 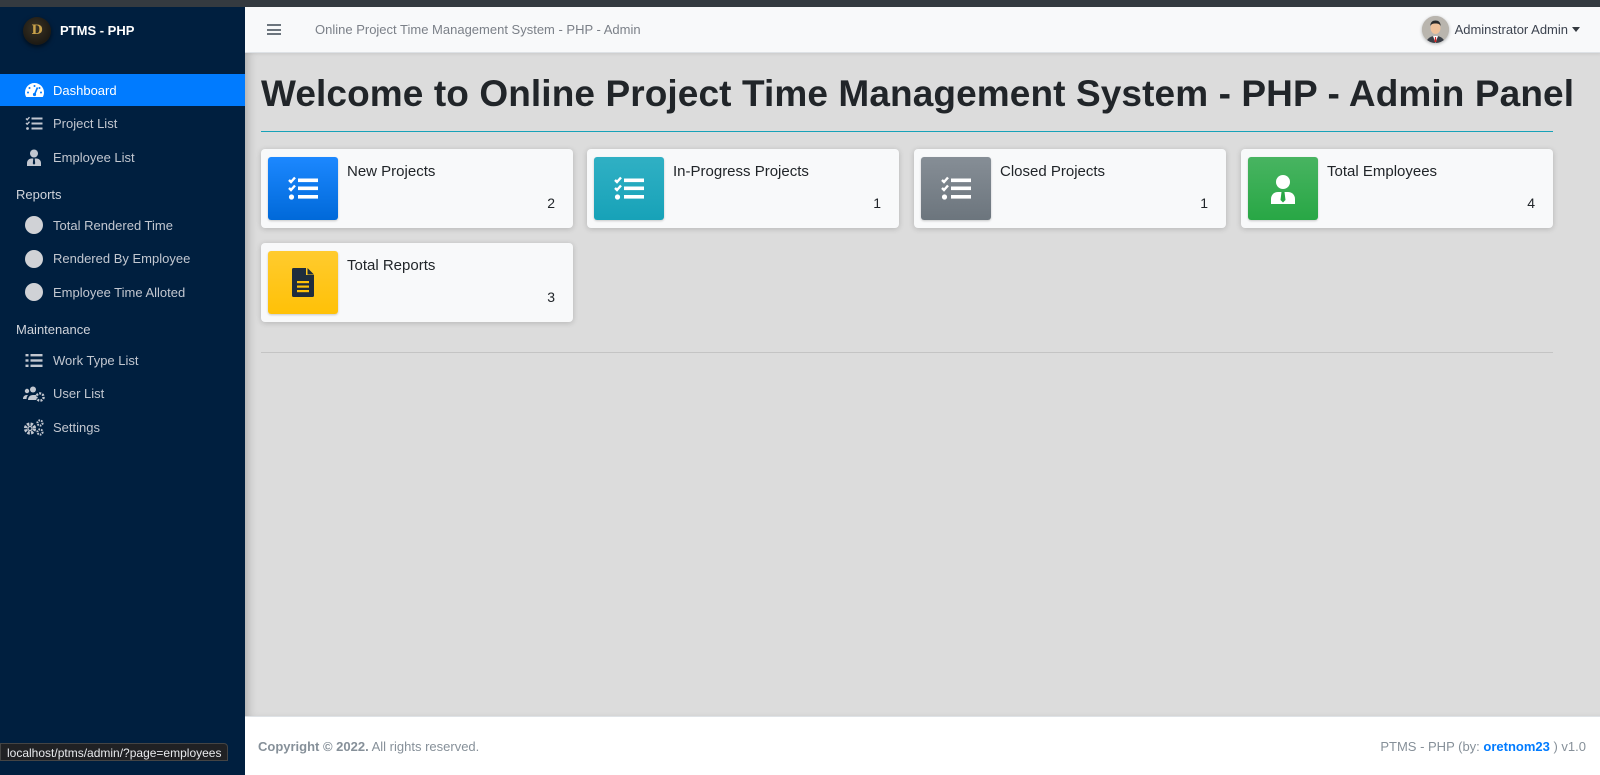 I want to click on sidebar-item-label: Employee Time Alloted, so click(x=119, y=292).